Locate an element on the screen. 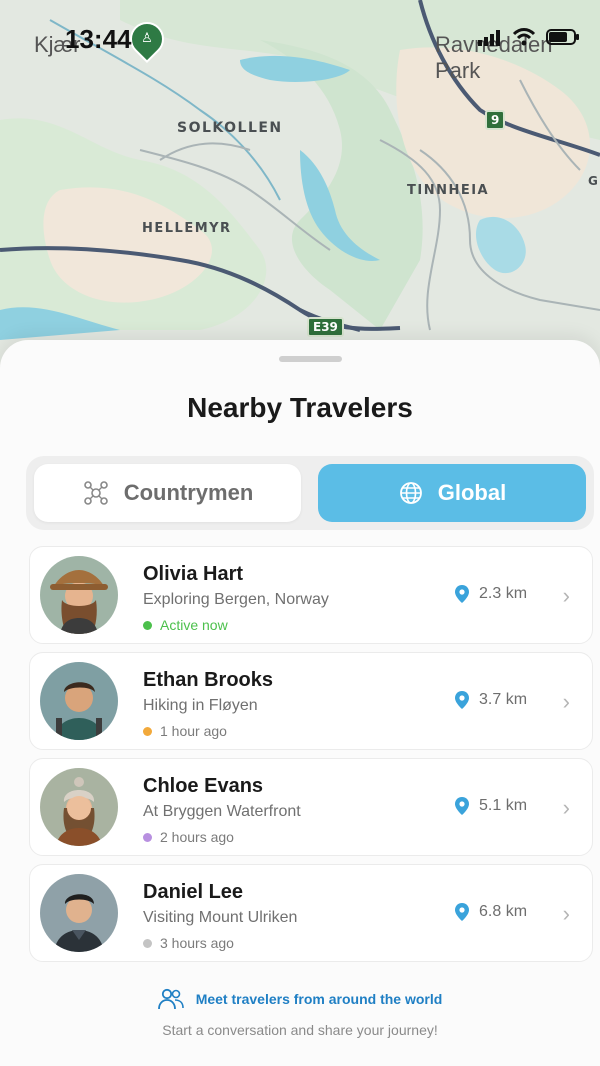 This screenshot has height=1066, width=600. status-time: 13:44 is located at coordinates (98, 39).